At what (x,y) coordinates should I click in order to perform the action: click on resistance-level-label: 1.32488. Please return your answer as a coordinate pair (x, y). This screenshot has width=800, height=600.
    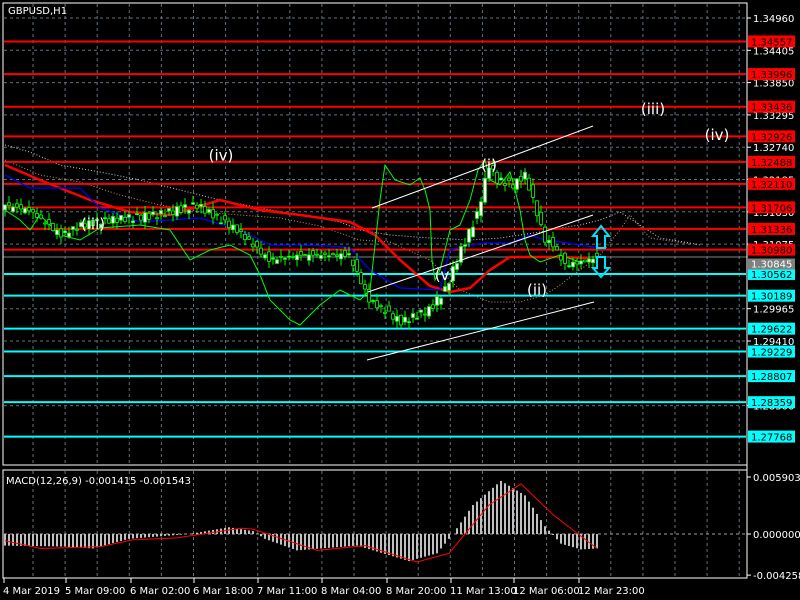
    Looking at the image, I should click on (771, 163).